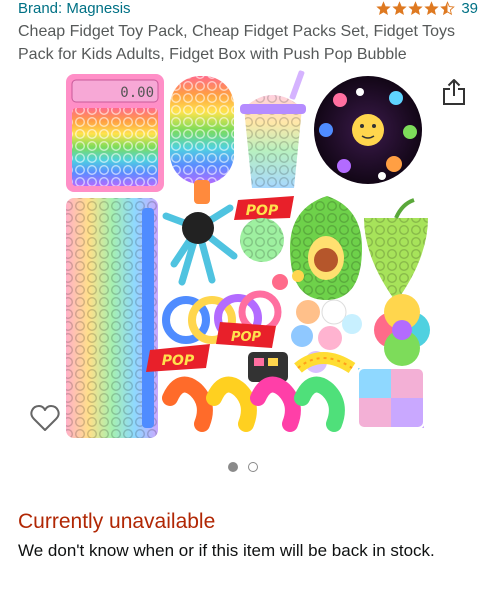 The width and height of the screenshot is (494, 600). What do you see at coordinates (248, 9) in the screenshot?
I see `product-header: Brand: Magnesis 39` at bounding box center [248, 9].